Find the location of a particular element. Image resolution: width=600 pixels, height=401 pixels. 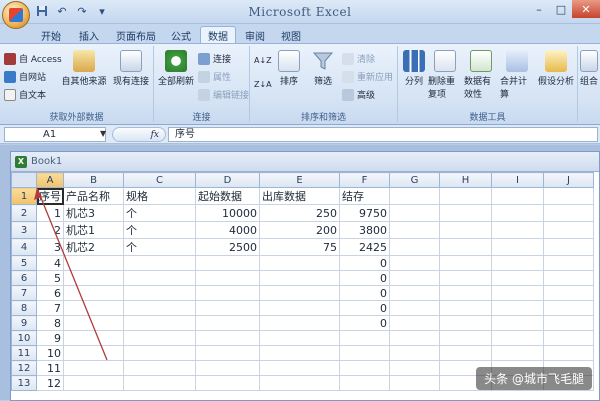

cell-j8 is located at coordinates (568, 308).